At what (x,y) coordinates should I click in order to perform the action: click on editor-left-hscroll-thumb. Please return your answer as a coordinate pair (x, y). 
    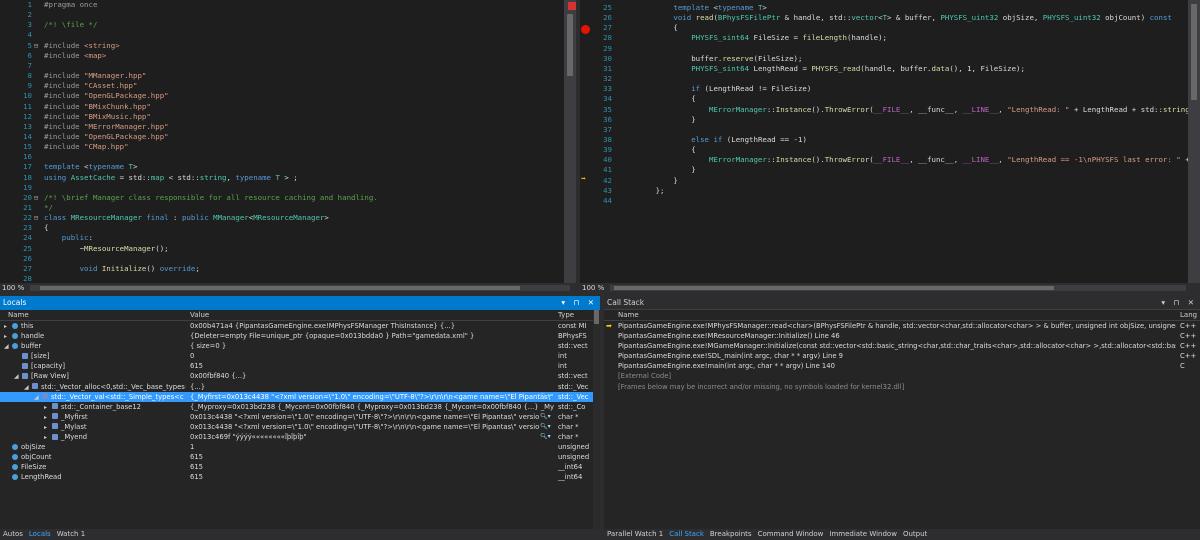
    Looking at the image, I should click on (280, 288).